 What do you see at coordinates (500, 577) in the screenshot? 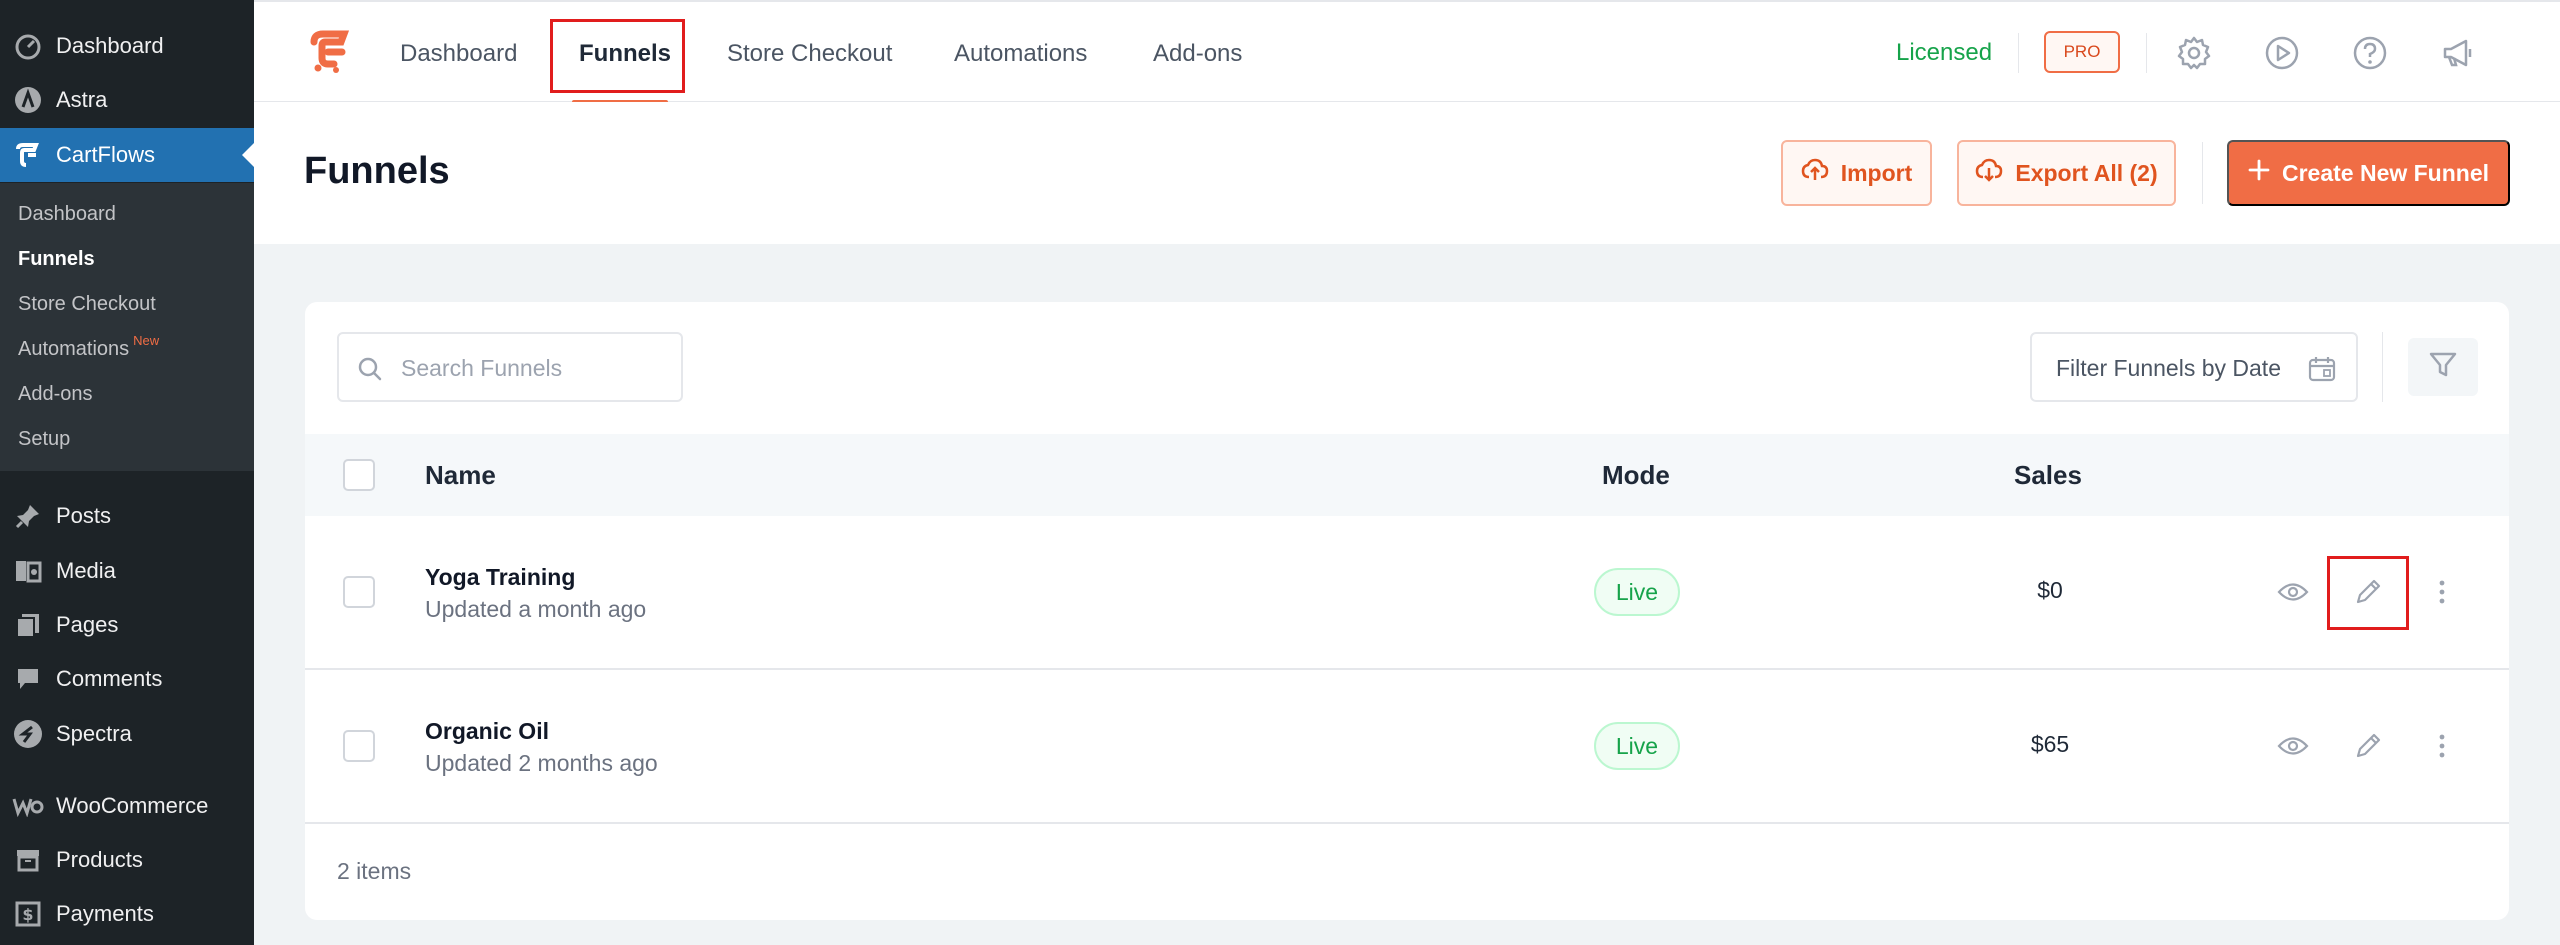
I see `funnel-name: Yoga Training` at bounding box center [500, 577].